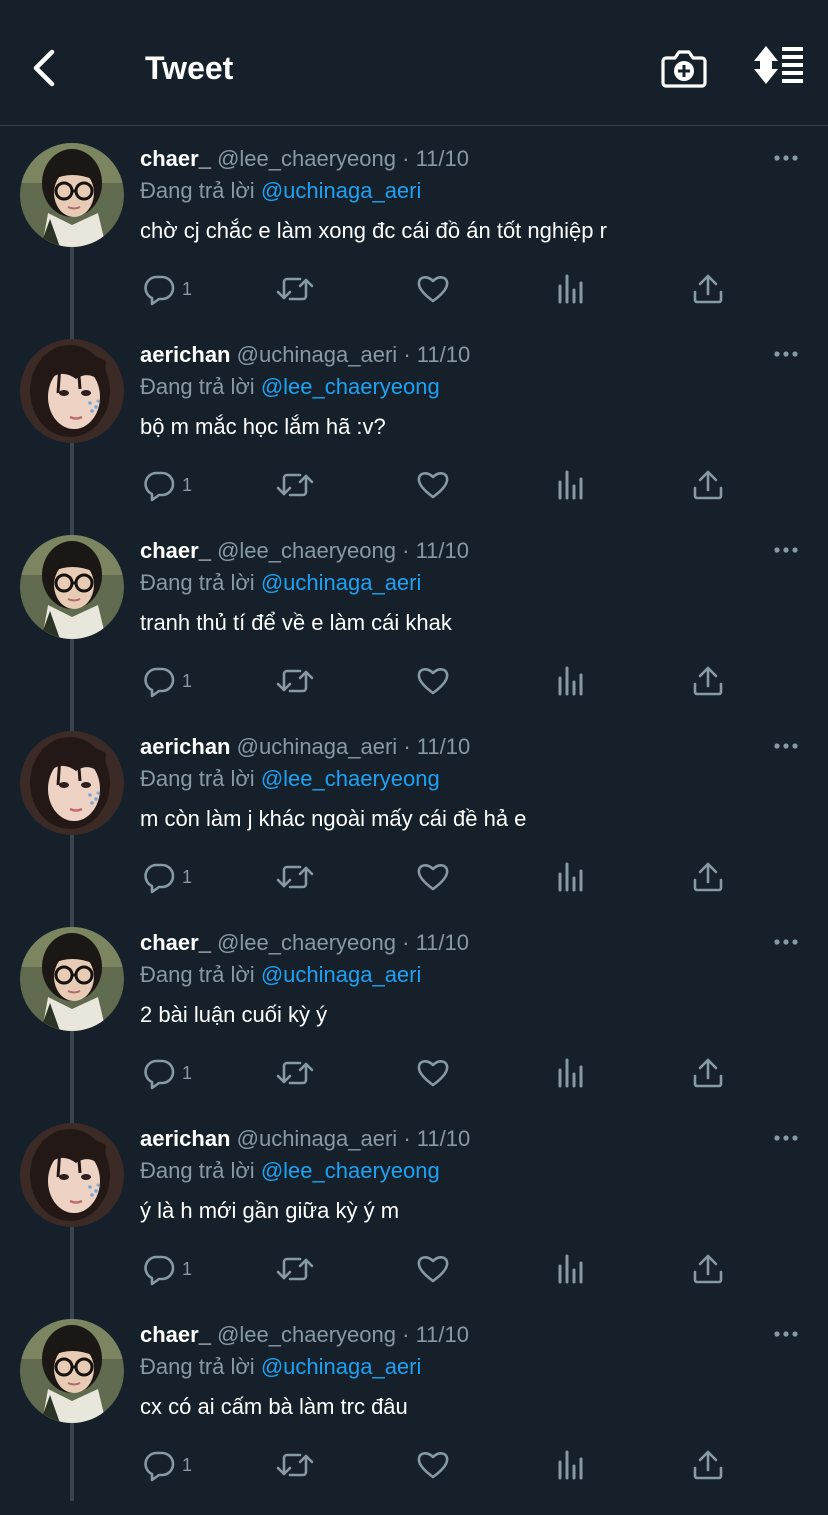 The width and height of the screenshot is (828, 1515). I want to click on heart-icon, so click(433, 877).